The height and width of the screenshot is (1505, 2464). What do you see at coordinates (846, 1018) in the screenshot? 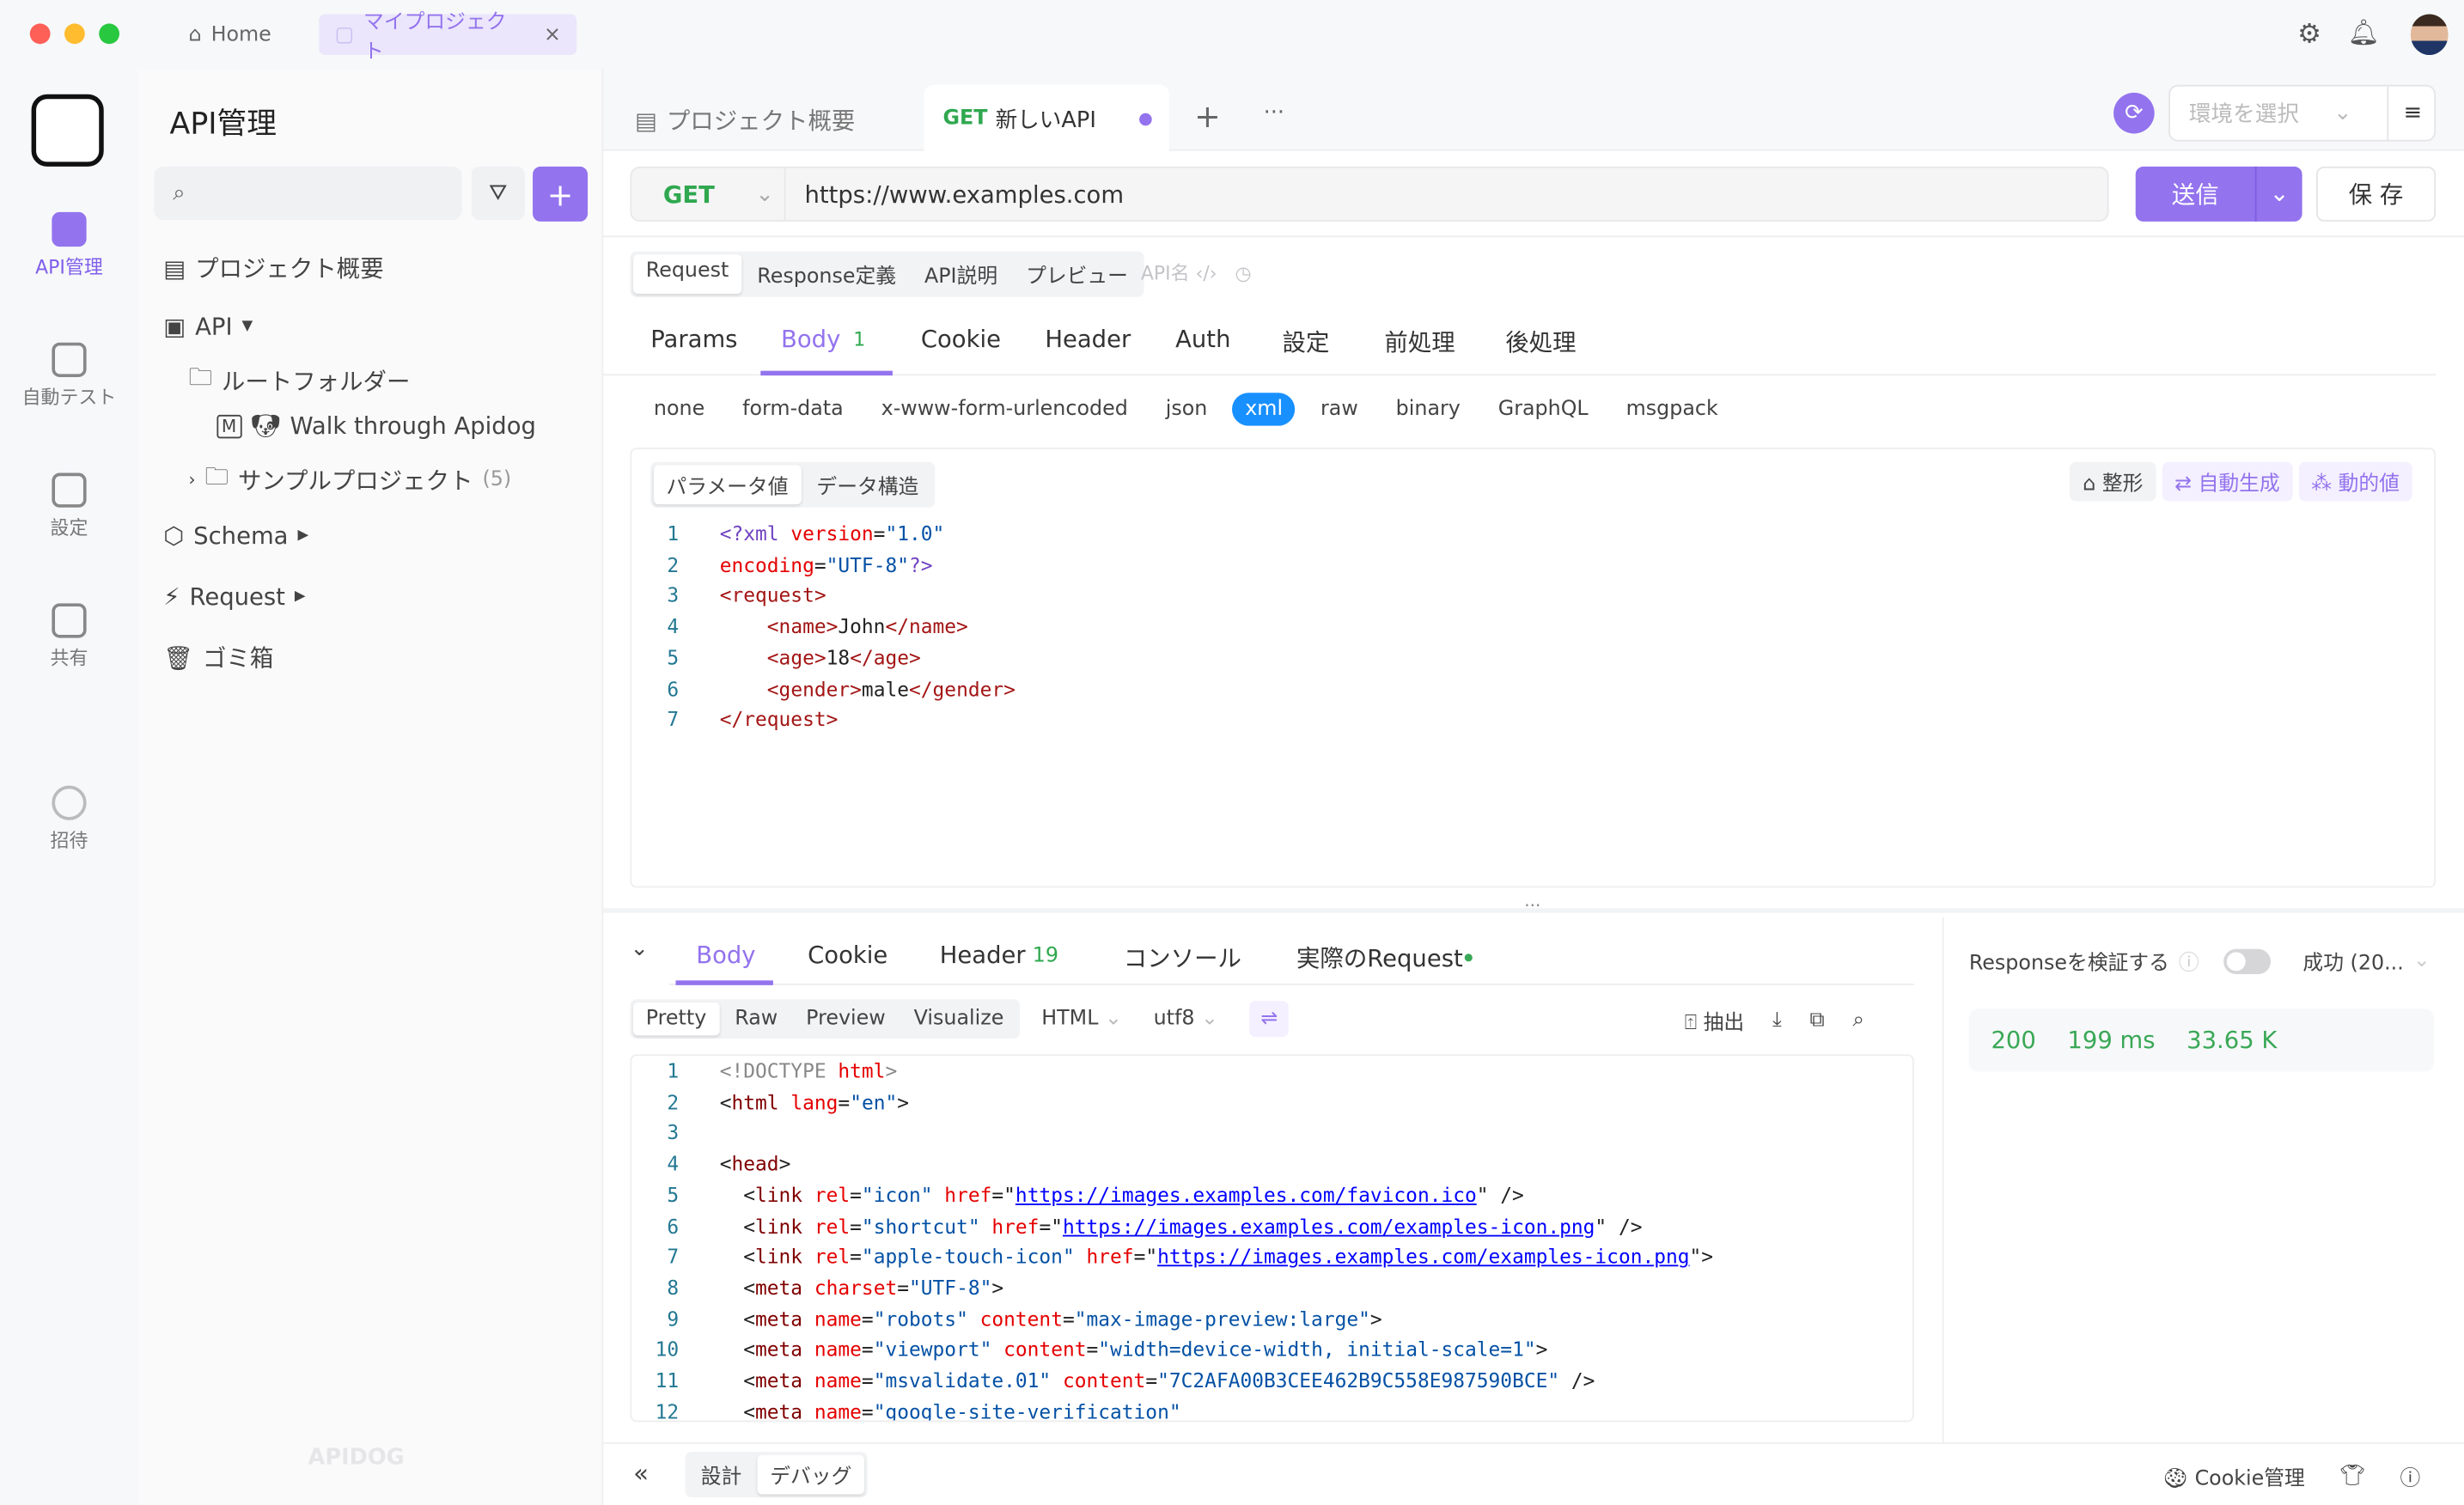
I see `view-preview: Preview` at bounding box center [846, 1018].